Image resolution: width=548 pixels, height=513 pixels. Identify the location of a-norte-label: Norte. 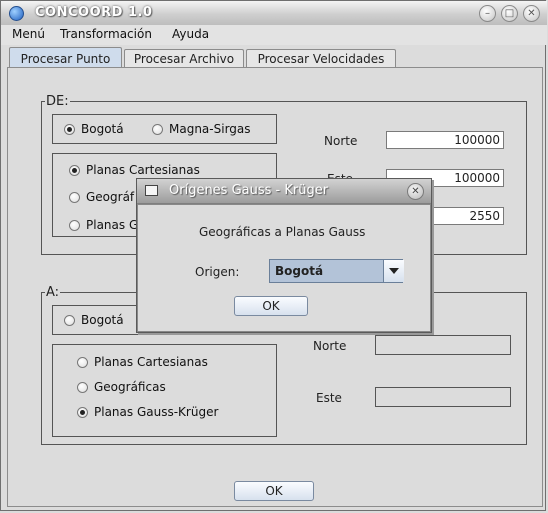
(330, 346).